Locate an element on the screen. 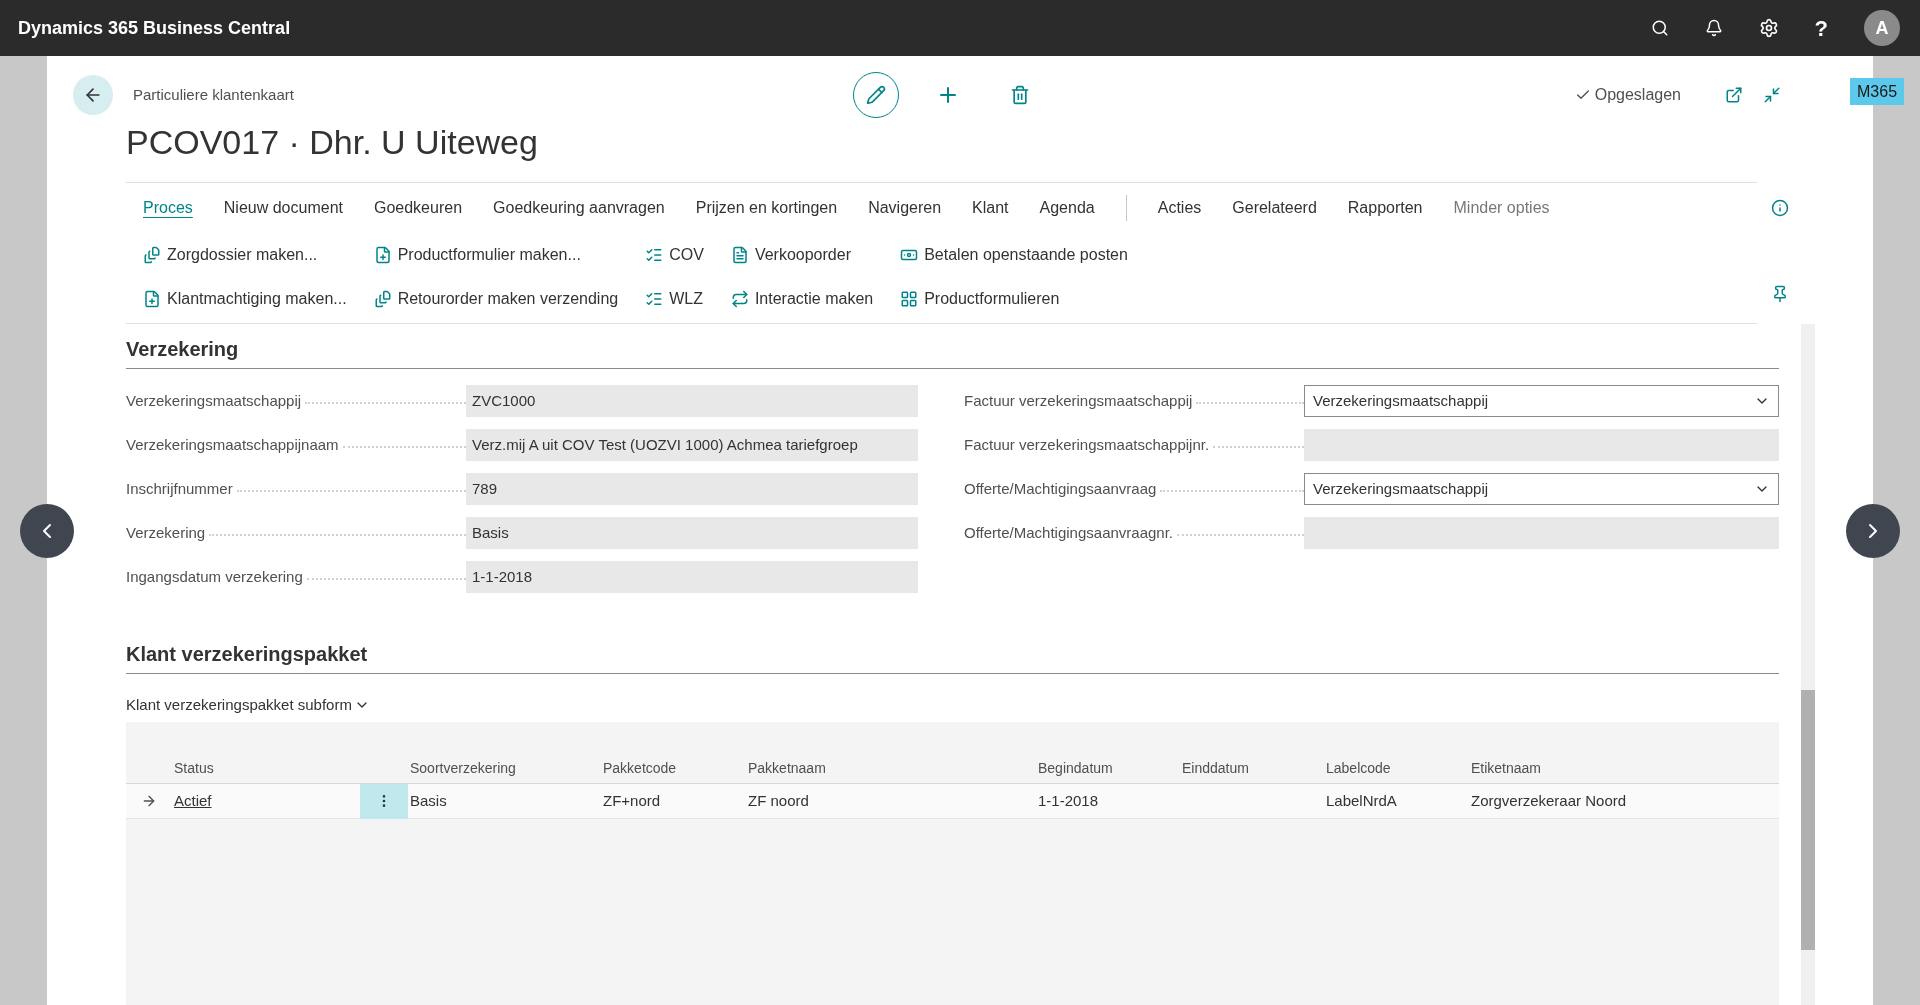 Image resolution: width=1920 pixels, height=1005 pixels. app-title: Dynamics 365 Business Central is located at coordinates (154, 28).